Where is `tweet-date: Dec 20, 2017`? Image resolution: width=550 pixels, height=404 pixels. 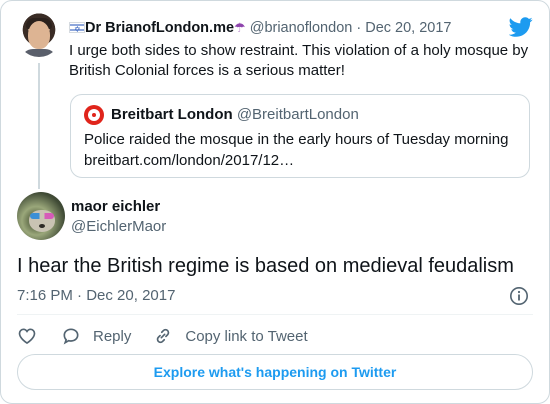 tweet-date: Dec 20, 2017 is located at coordinates (130, 295).